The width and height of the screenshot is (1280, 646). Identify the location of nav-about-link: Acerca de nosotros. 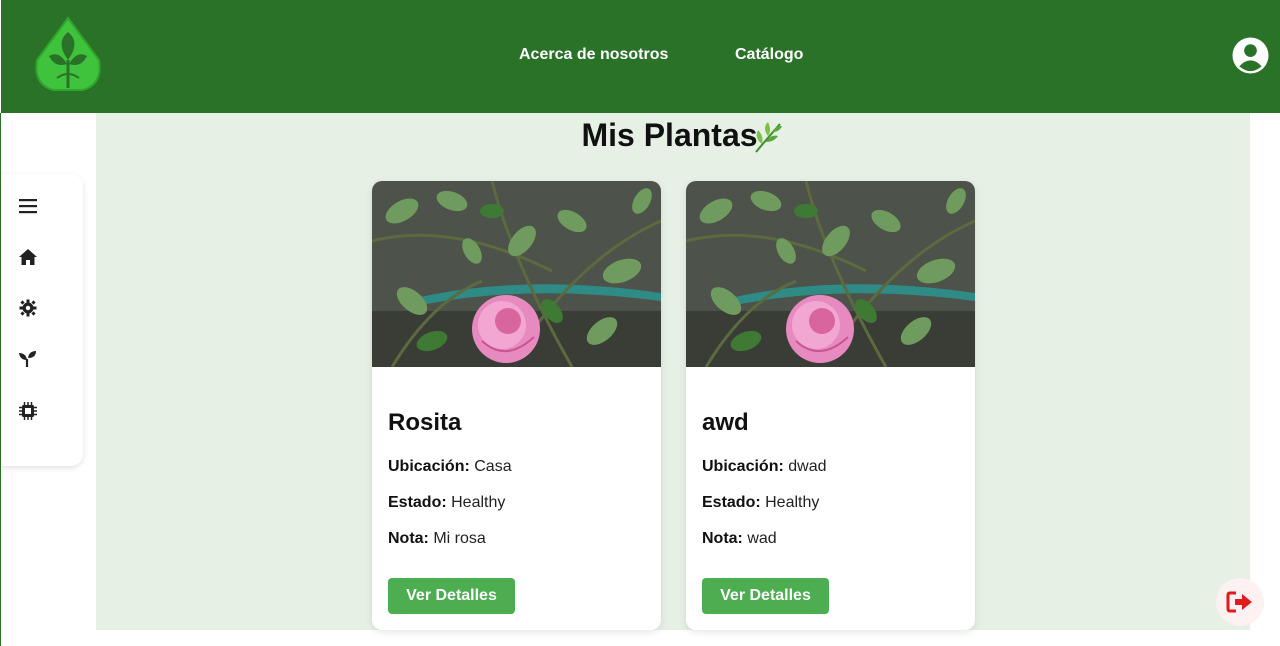
(593, 55).